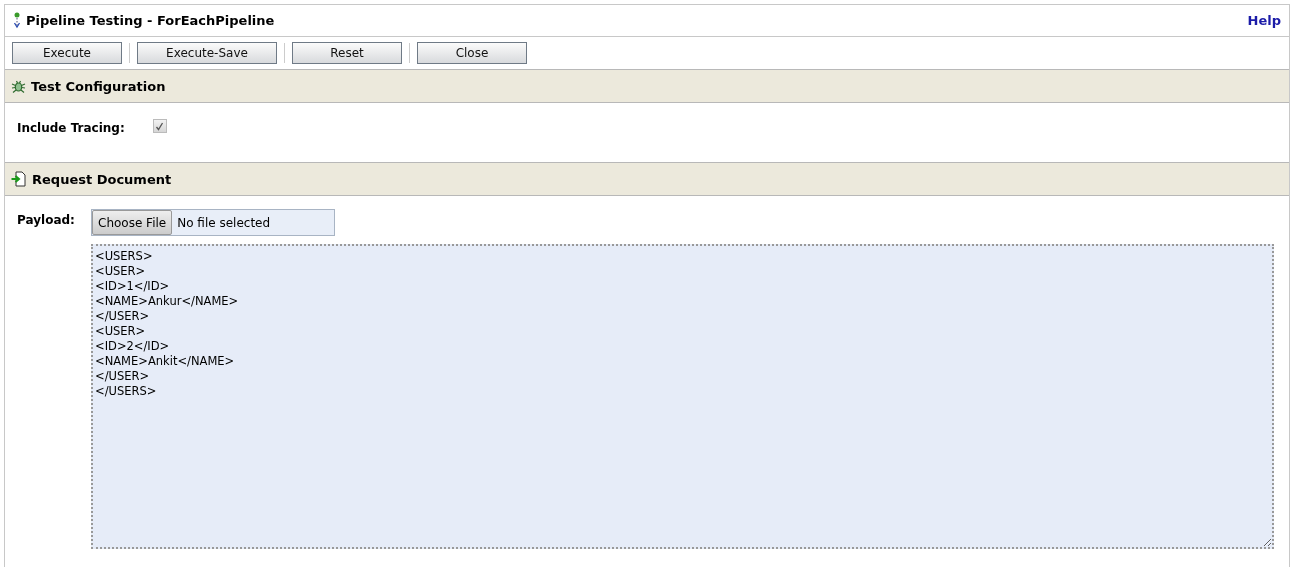 The width and height of the screenshot is (1294, 568). Describe the element at coordinates (159, 126) in the screenshot. I see `tracing-checkbox` at that location.